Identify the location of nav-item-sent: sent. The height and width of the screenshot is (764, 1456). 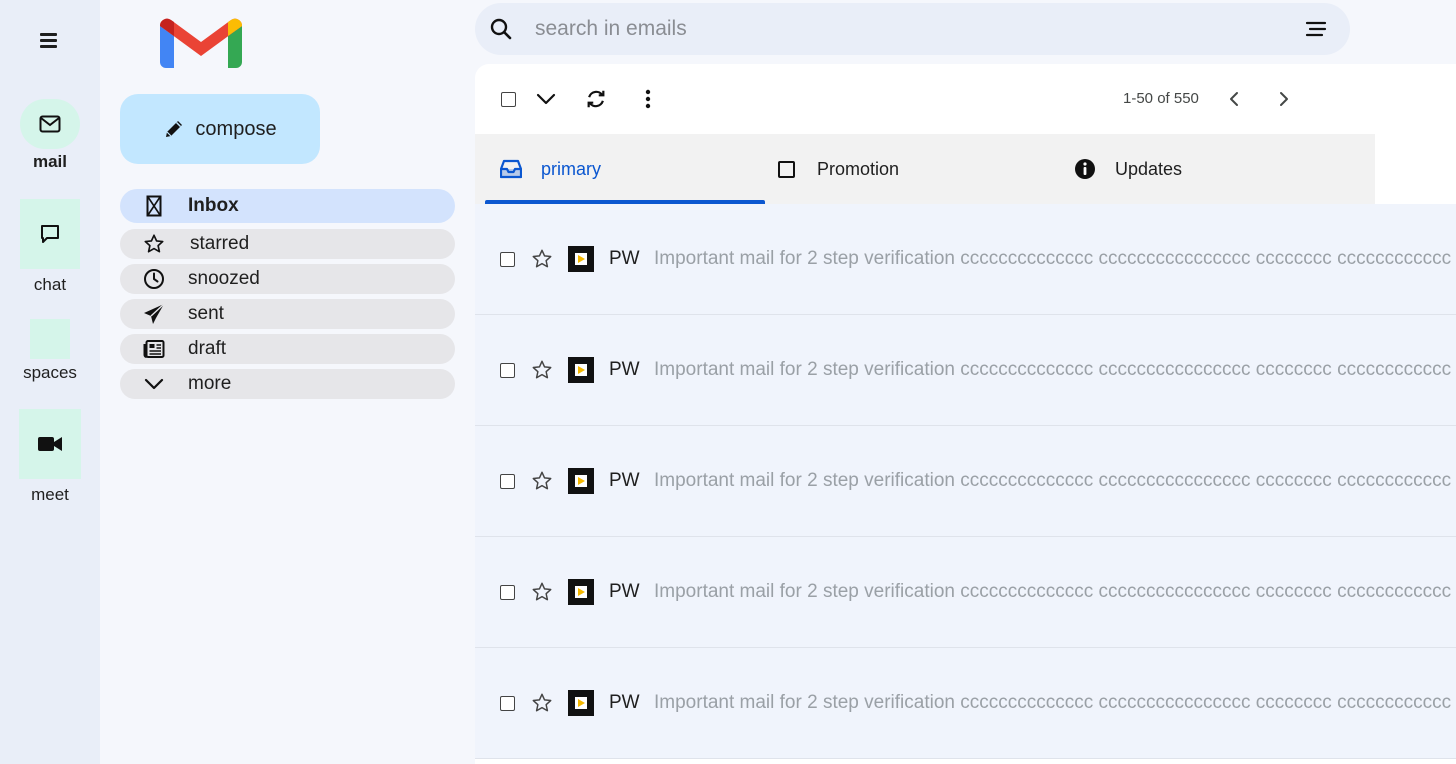
(287, 314).